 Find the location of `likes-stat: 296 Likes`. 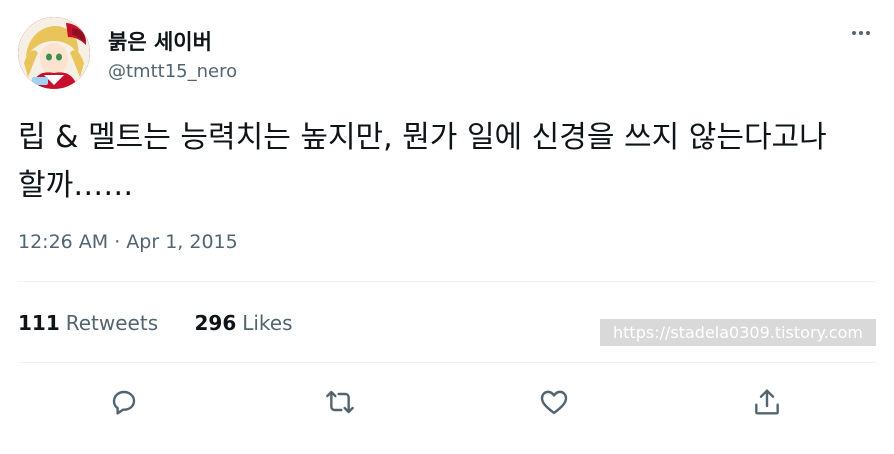

likes-stat: 296 Likes is located at coordinates (243, 323).